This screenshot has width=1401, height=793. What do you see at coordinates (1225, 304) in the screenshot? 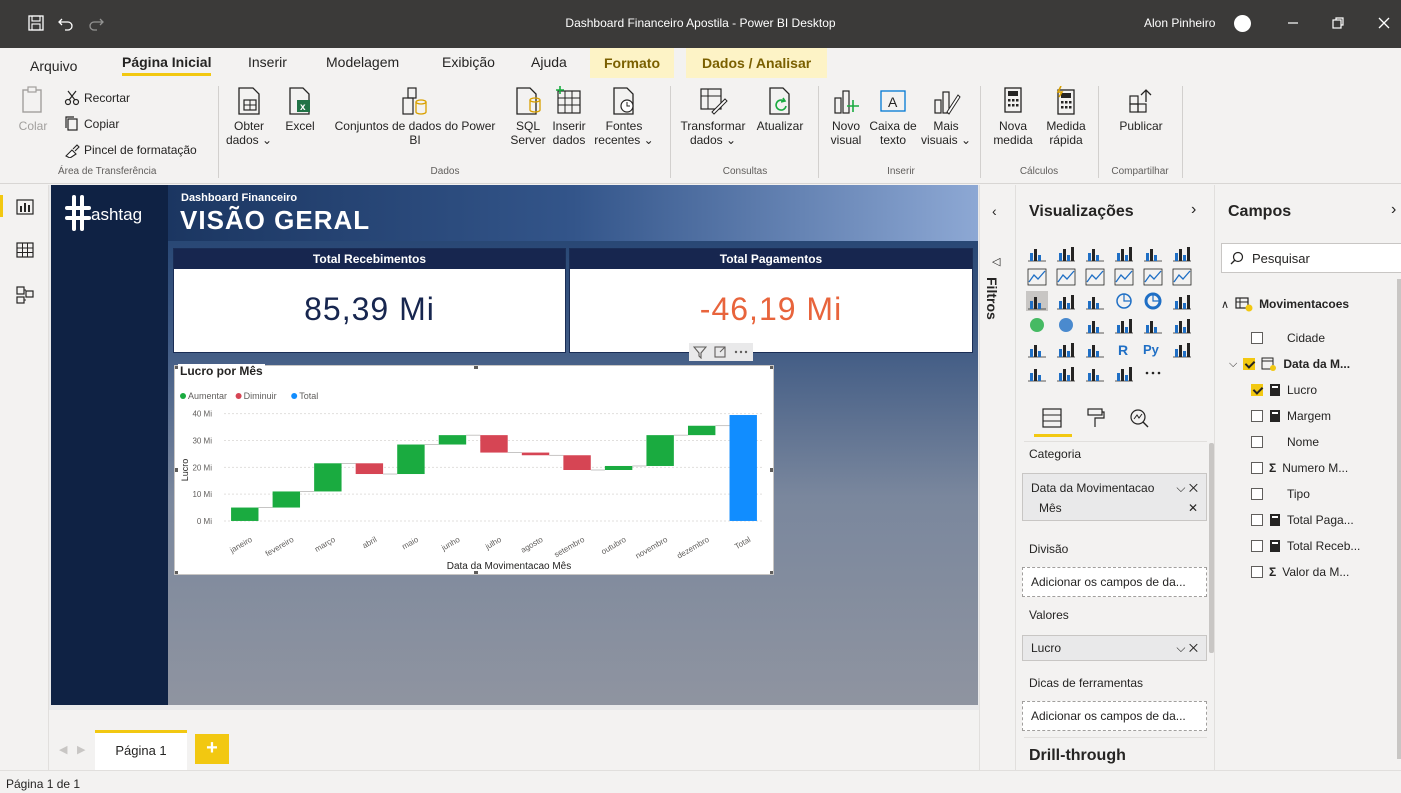
I see `chevron-up-icon: ∧` at bounding box center [1225, 304].